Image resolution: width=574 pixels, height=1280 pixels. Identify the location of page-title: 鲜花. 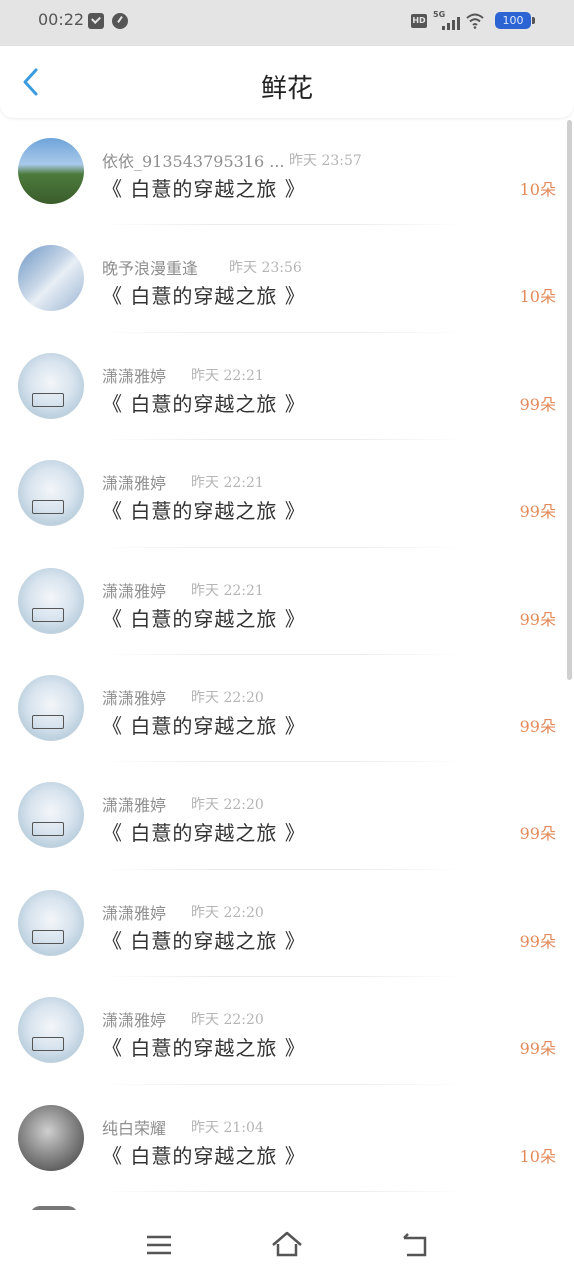
(286, 89).